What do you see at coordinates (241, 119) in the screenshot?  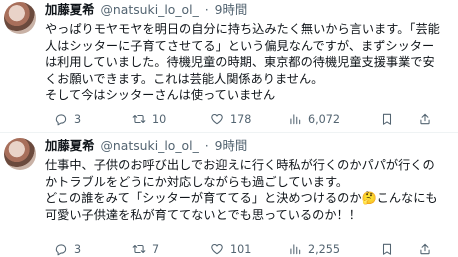 I see `like-count: 178` at bounding box center [241, 119].